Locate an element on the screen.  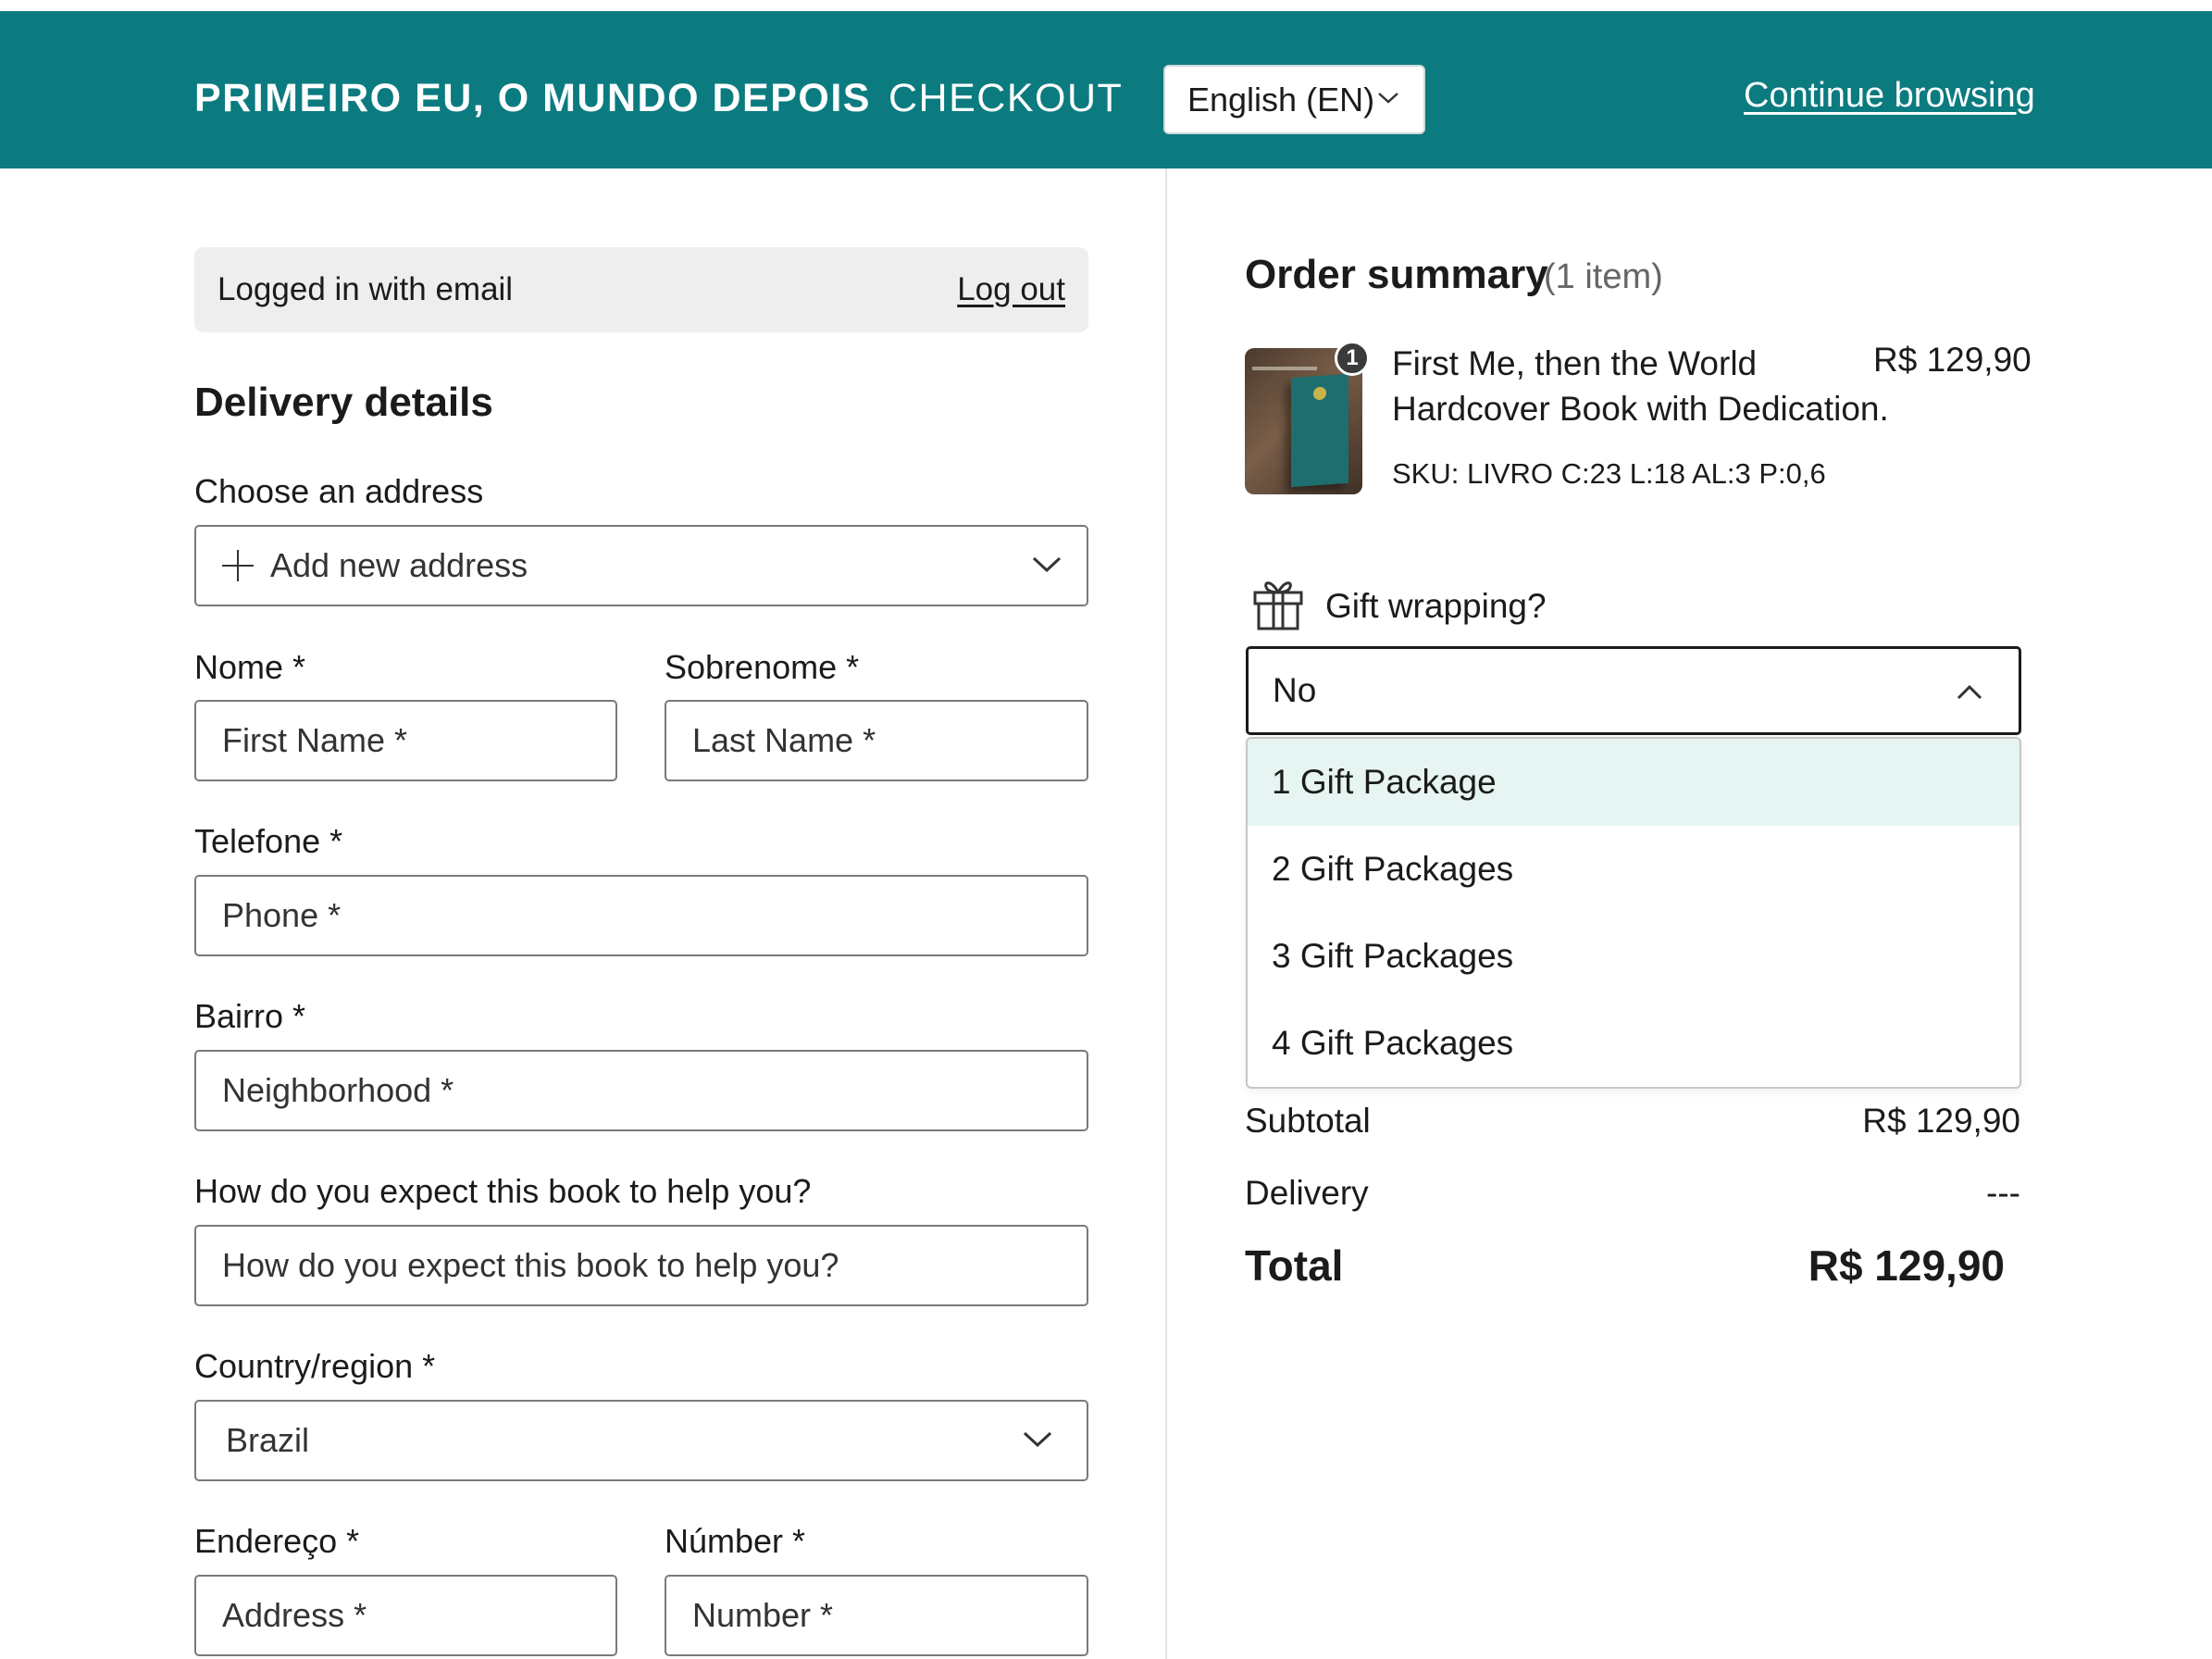
cover-strip is located at coordinates (1284, 368).